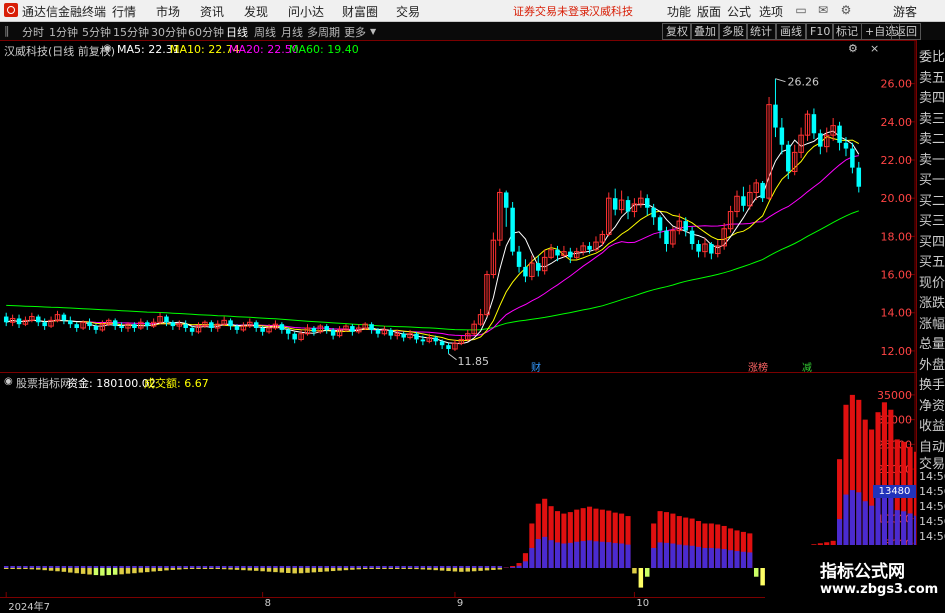 This screenshot has height=613, width=945. I want to click on app-logo-icon, so click(11, 10).